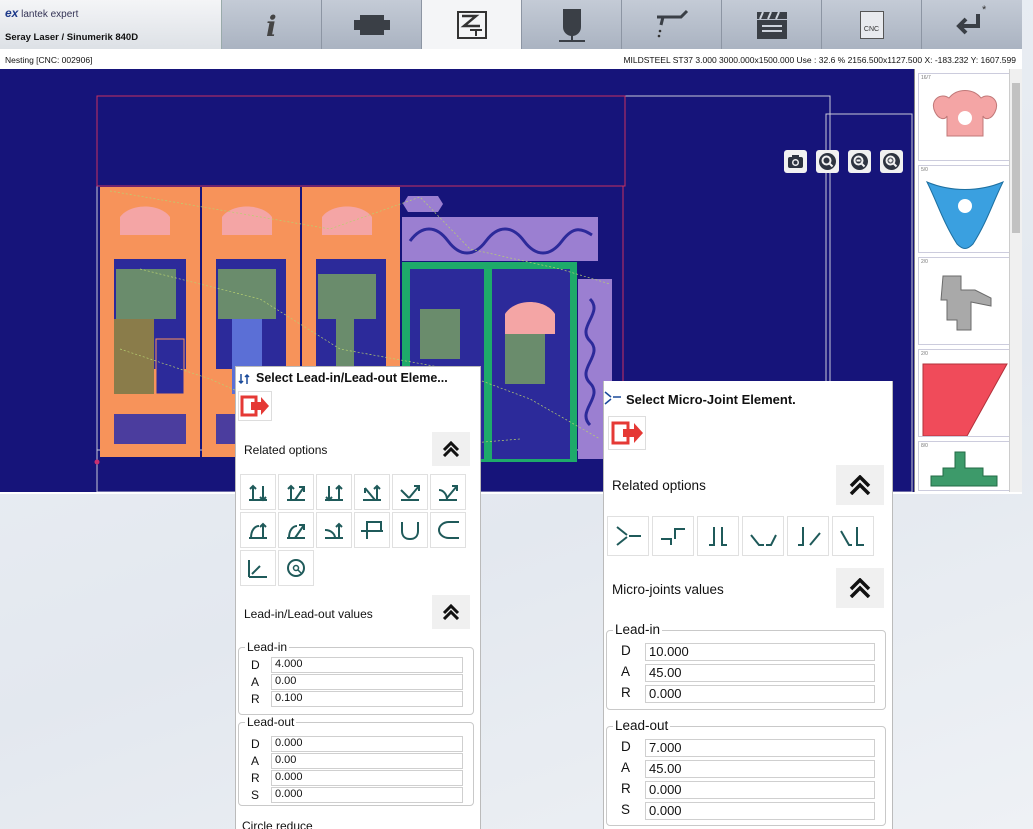  I want to click on zoom-fit-button, so click(827, 161).